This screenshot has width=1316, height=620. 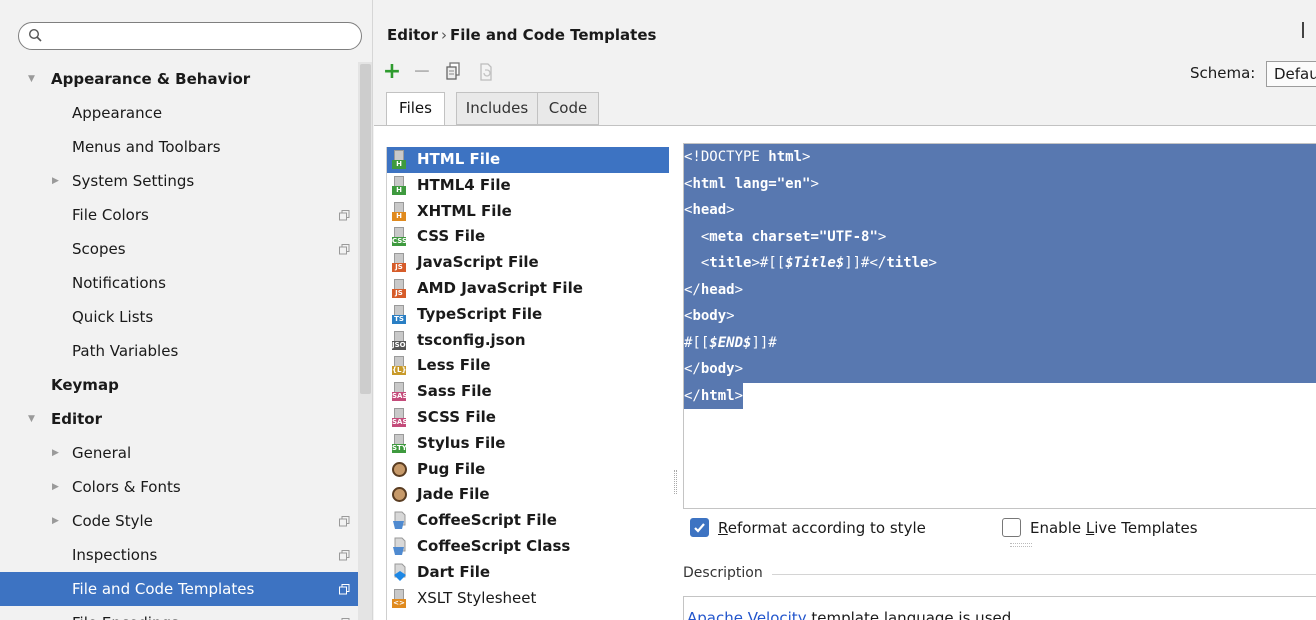 What do you see at coordinates (399, 520) in the screenshot?
I see `coffeescript-icon` at bounding box center [399, 520].